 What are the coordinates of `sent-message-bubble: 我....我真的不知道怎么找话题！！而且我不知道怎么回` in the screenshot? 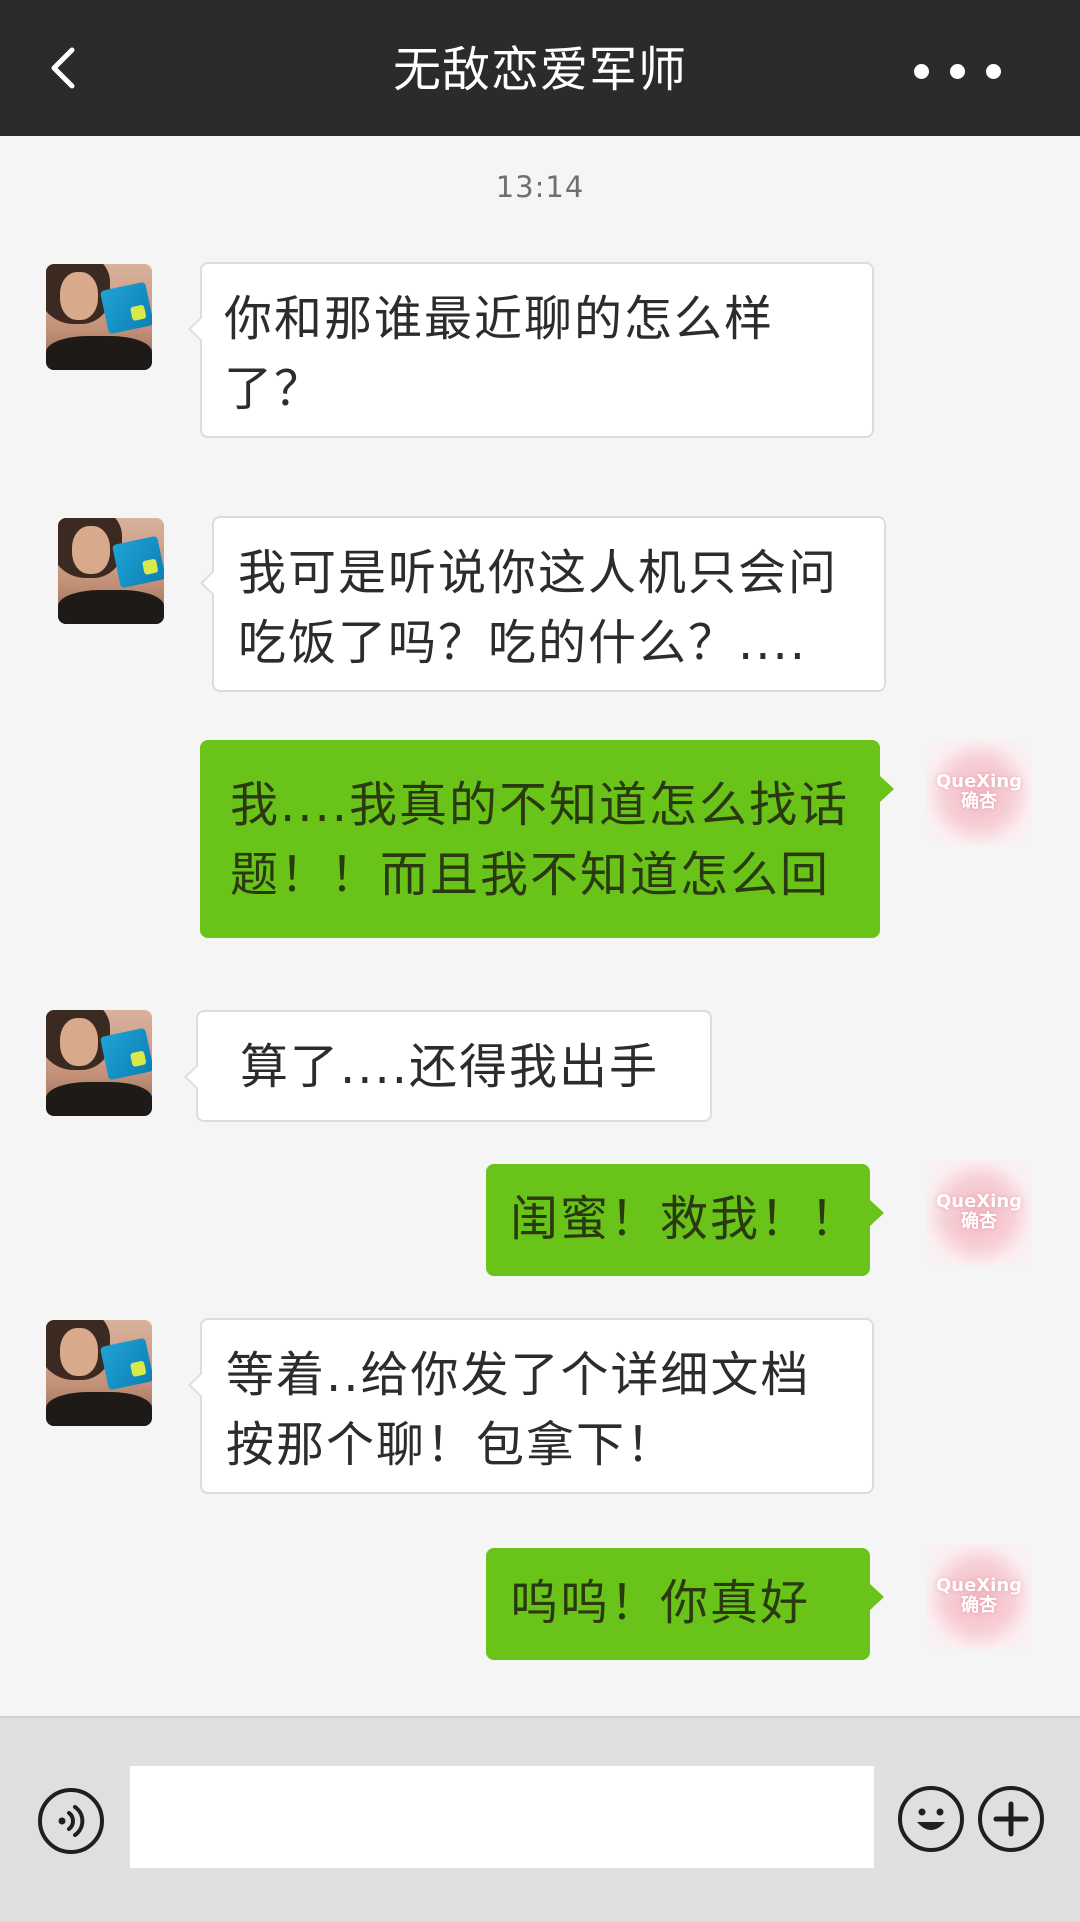 It's located at (547, 839).